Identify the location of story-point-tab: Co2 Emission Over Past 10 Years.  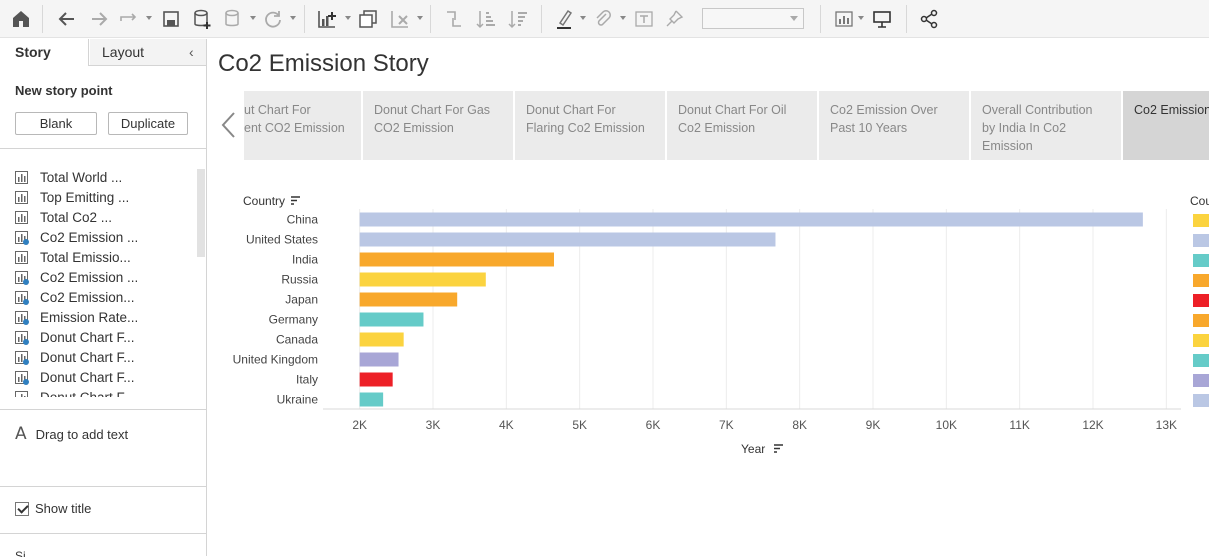
(894, 125).